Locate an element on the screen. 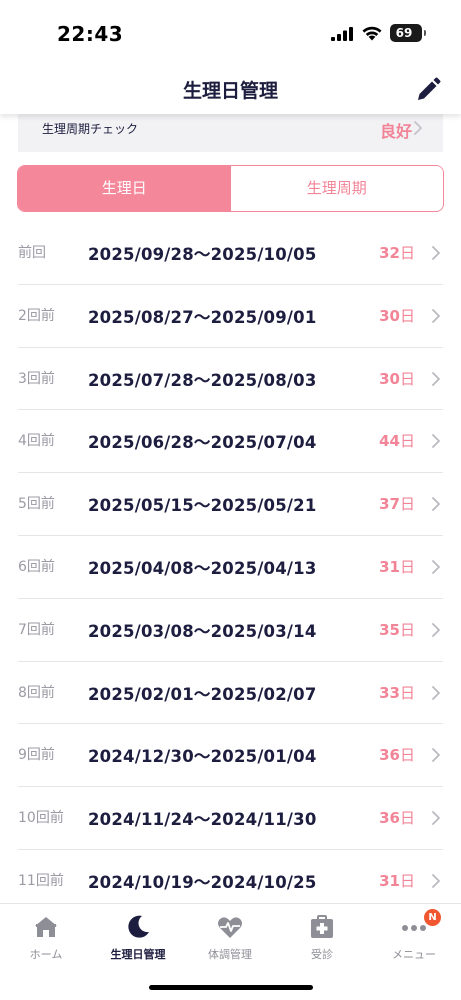 The image size is (461, 1000). tab-period-label: 生理日管理 is located at coordinates (138, 954).